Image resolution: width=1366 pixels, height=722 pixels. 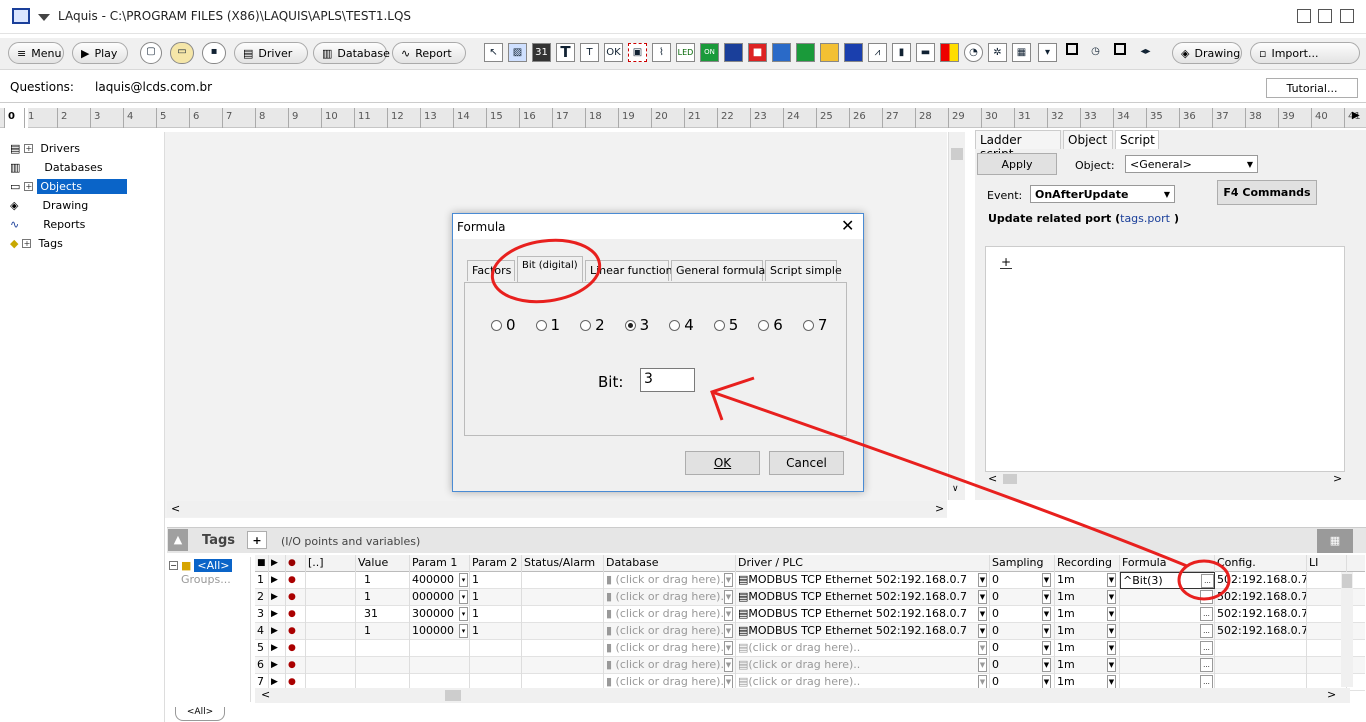 I want to click on object-select: <General> ▼, so click(x=1191, y=164).